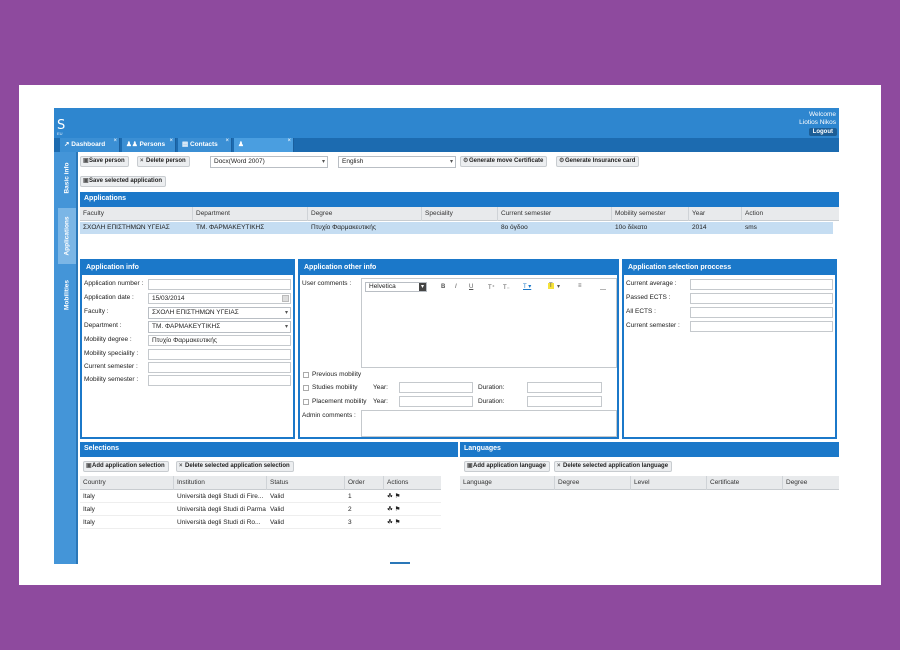 The height and width of the screenshot is (650, 900). What do you see at coordinates (123, 181) in the screenshot?
I see `save-selected-application-button: ▣Save selected application` at bounding box center [123, 181].